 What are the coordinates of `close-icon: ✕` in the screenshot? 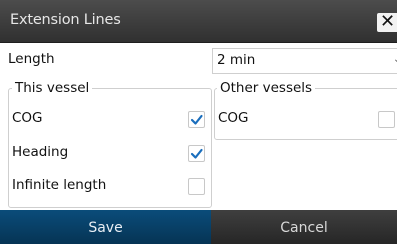 It's located at (388, 21).